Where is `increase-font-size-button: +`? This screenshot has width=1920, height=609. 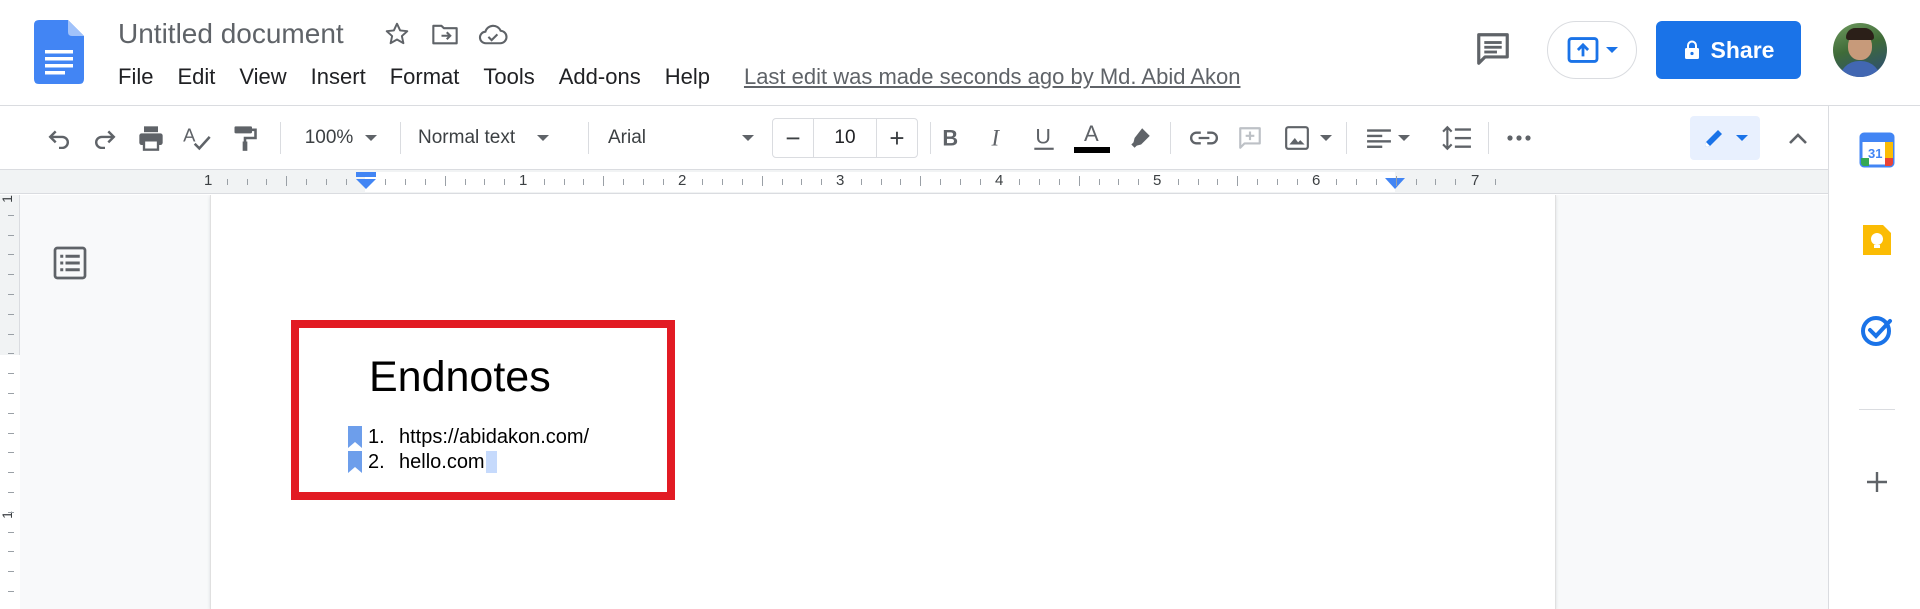
increase-font-size-button: + is located at coordinates (897, 138).